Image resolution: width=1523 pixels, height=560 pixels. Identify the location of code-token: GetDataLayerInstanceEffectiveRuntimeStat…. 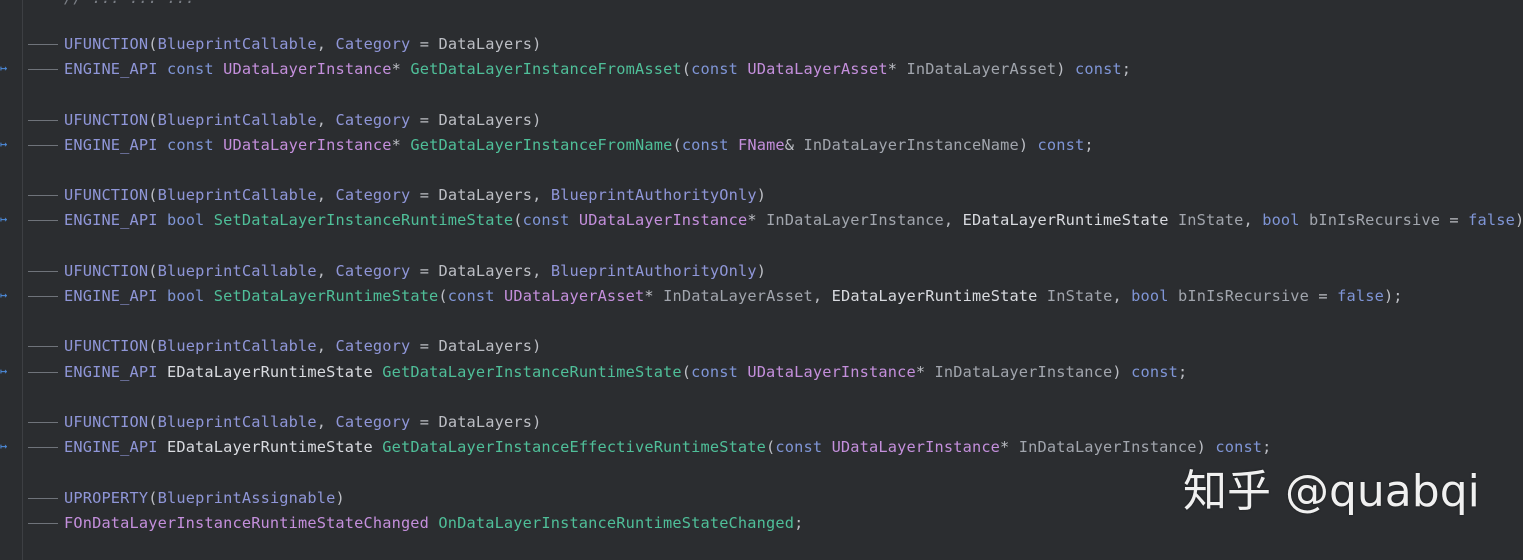
(574, 447).